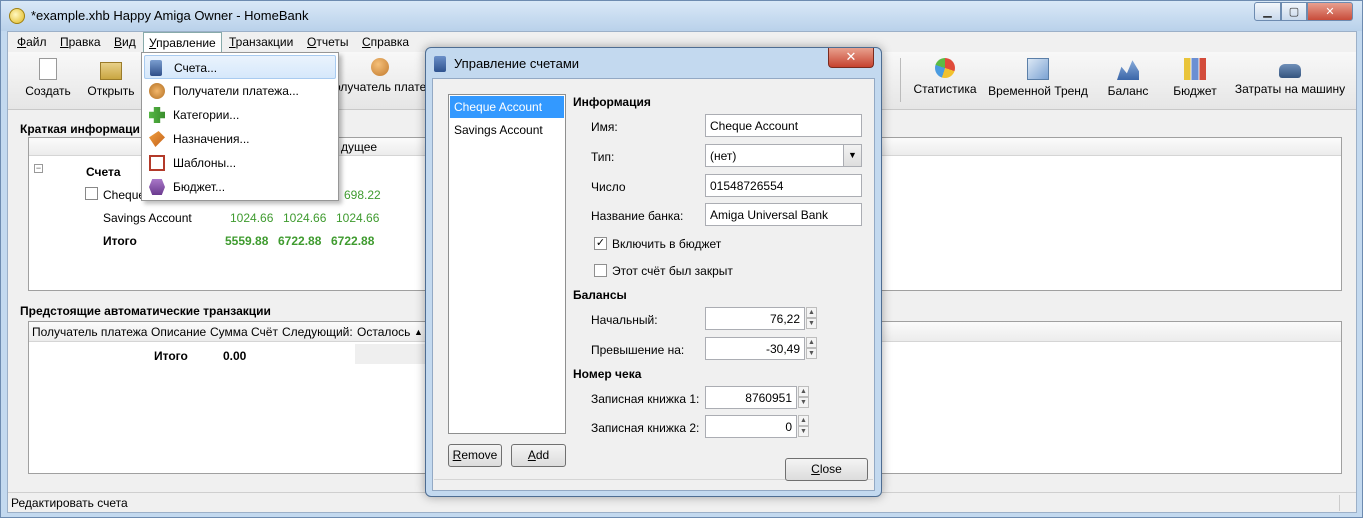 The image size is (1363, 518). Describe the element at coordinates (607, 374) in the screenshot. I see `cheque-section-title: Номер чека` at that location.